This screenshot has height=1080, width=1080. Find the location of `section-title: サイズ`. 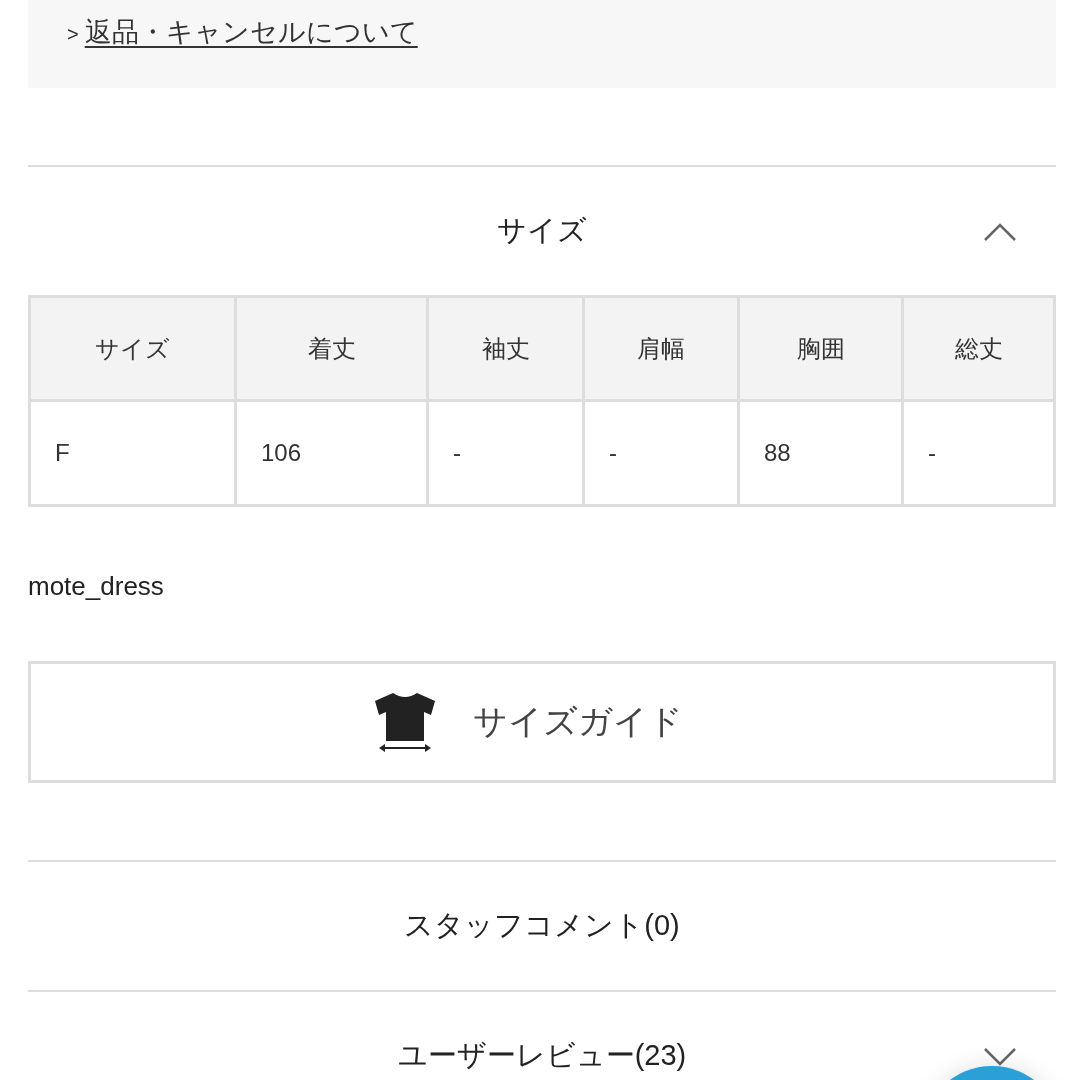

section-title: サイズ is located at coordinates (542, 230).